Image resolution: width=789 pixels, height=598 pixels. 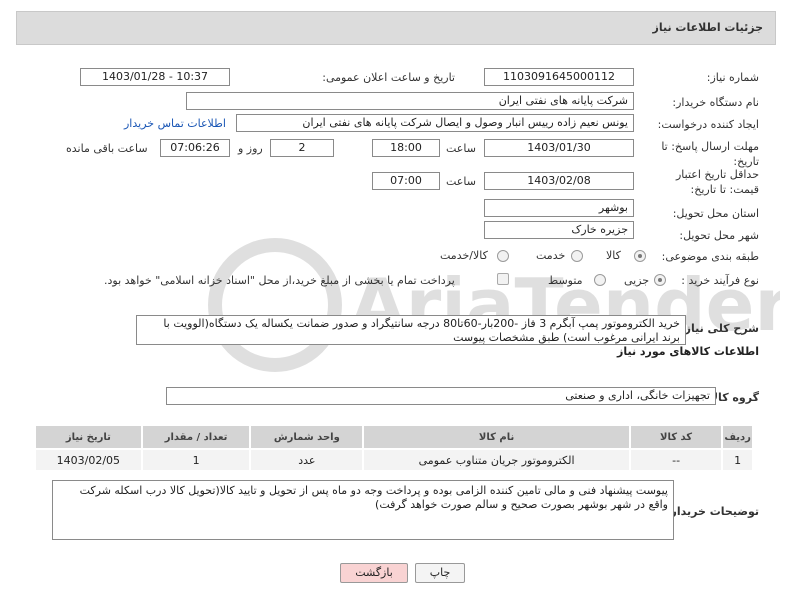 I want to click on deadline-date-field: 1403/01/30, so click(x=559, y=148).